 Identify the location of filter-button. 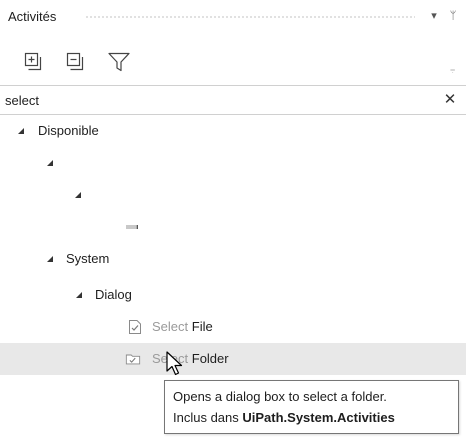
(119, 62).